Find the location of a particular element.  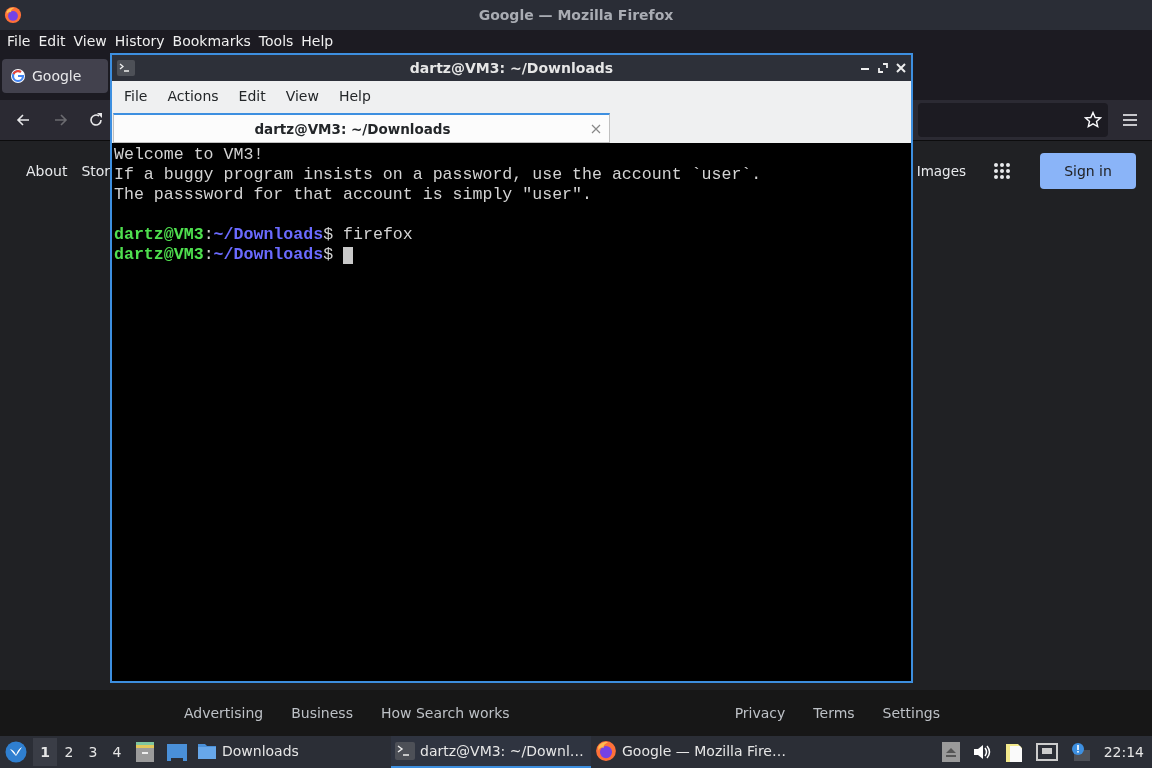

terminal-line: dartz@VM3:~/Downloads$ firefox is located at coordinates (263, 235).